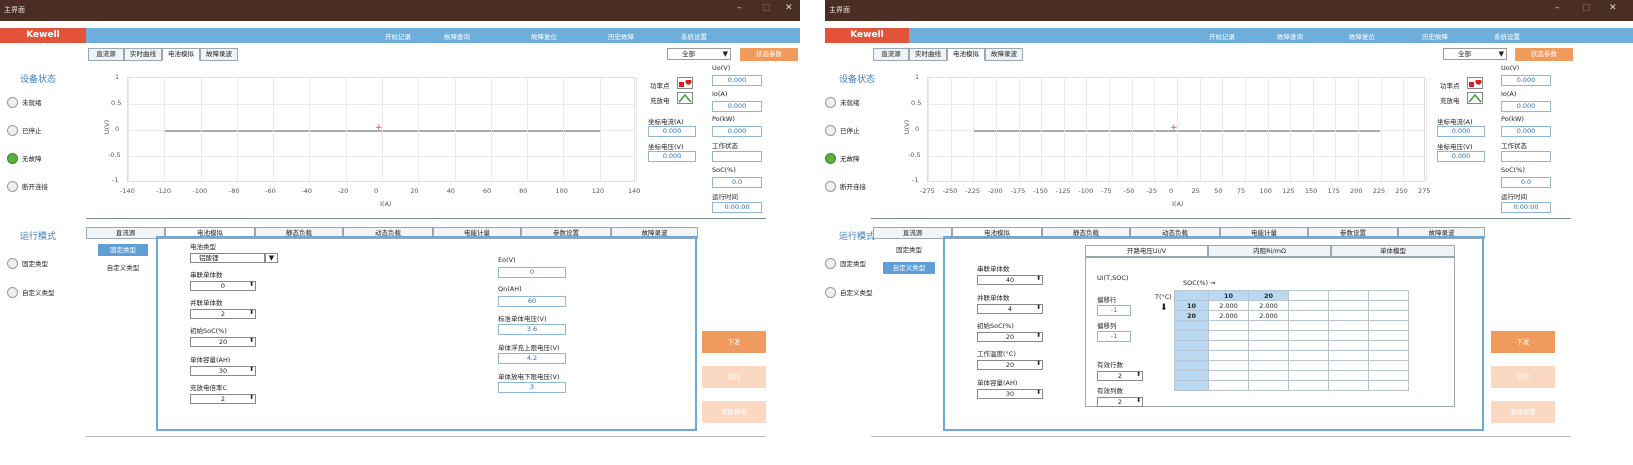  What do you see at coordinates (400, 10) in the screenshot?
I see `title-bar: 主界面 – □ ✕` at bounding box center [400, 10].